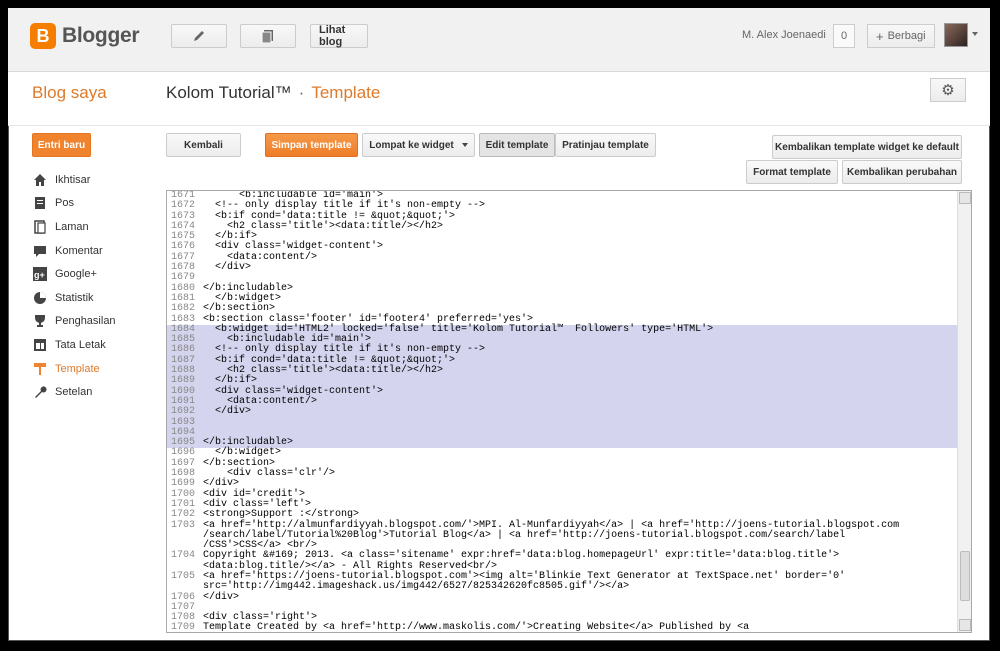  I want to click on new-post-button: Entri baru, so click(61, 145).